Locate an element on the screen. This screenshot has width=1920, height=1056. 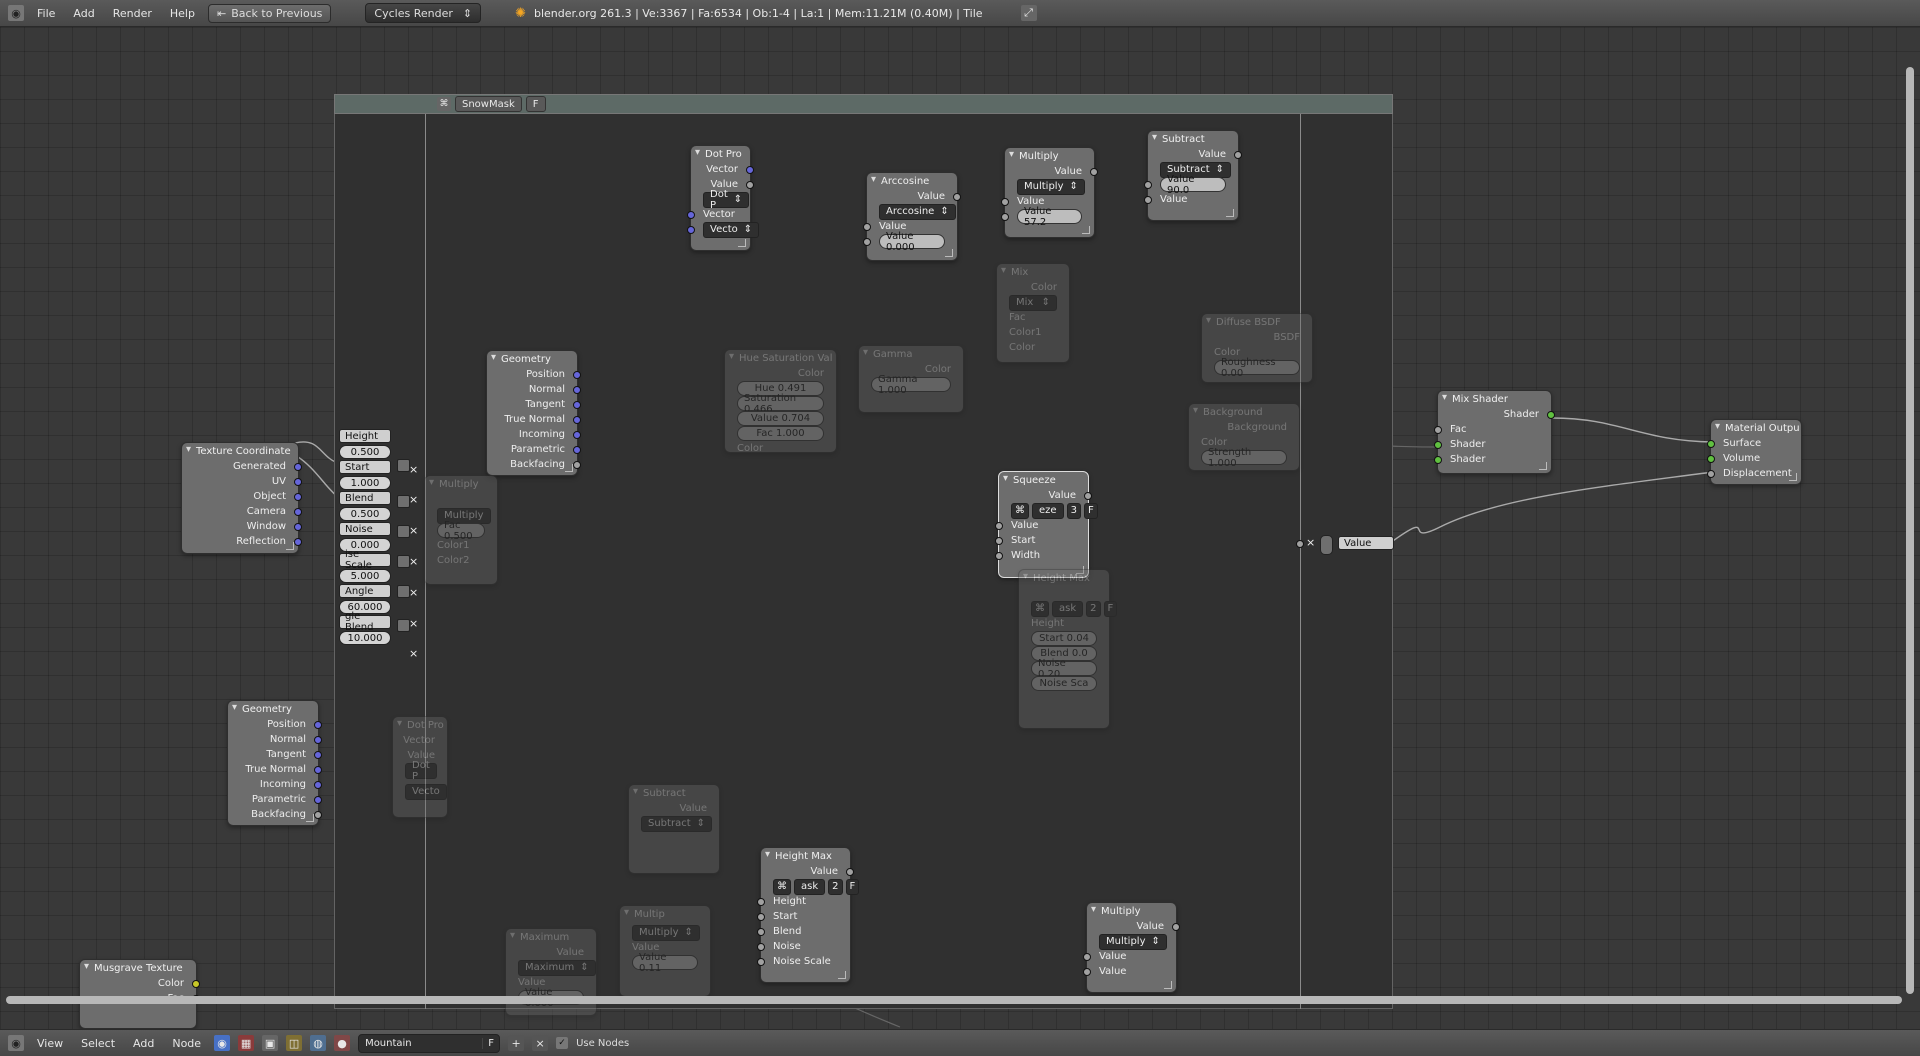
noise-scale-field: Noise Sca is located at coordinates (1064, 683).